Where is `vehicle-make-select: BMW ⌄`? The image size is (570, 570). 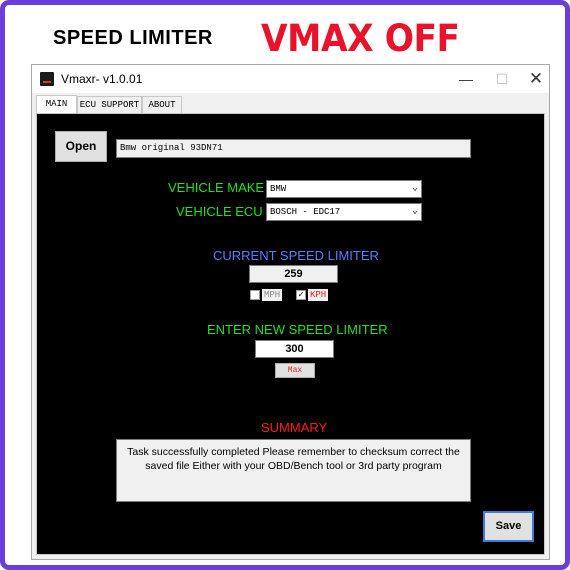
vehicle-make-select: BMW ⌄ is located at coordinates (344, 189).